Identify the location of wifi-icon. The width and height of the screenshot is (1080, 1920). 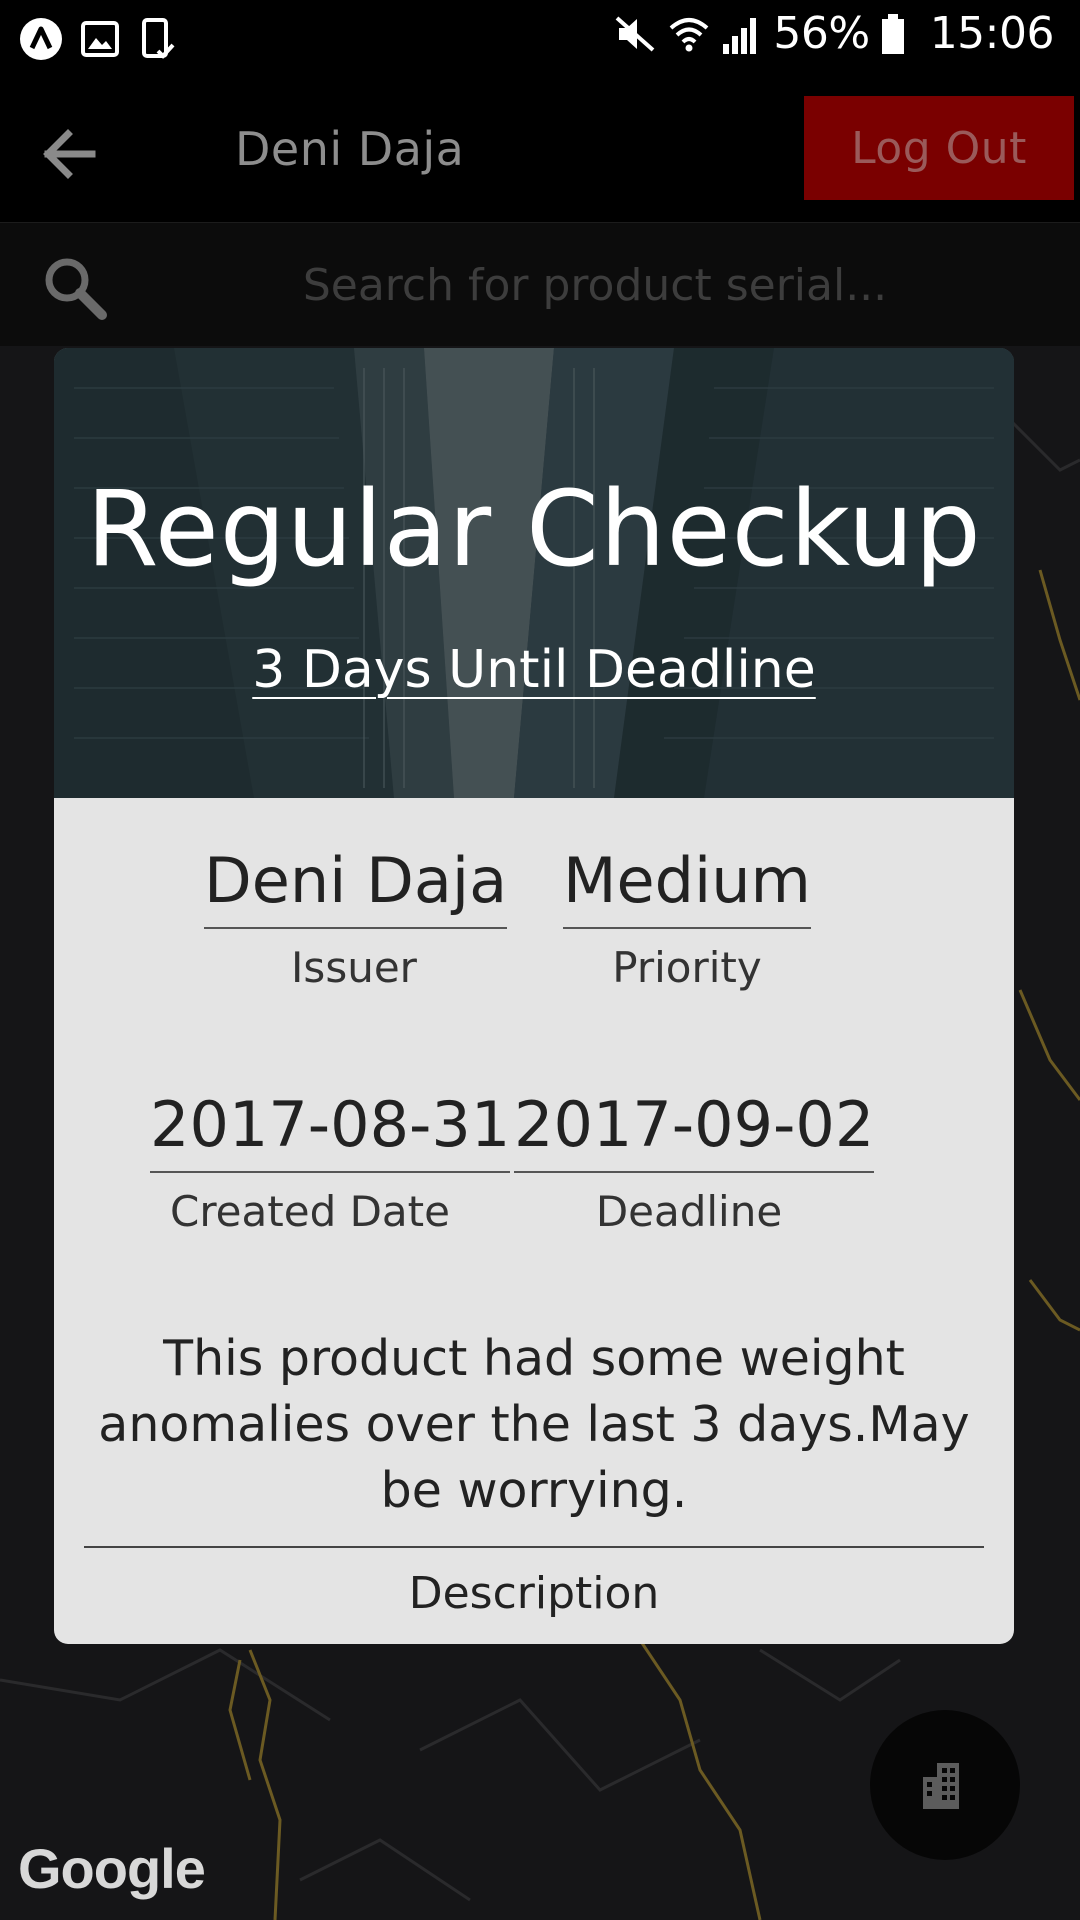
(689, 34).